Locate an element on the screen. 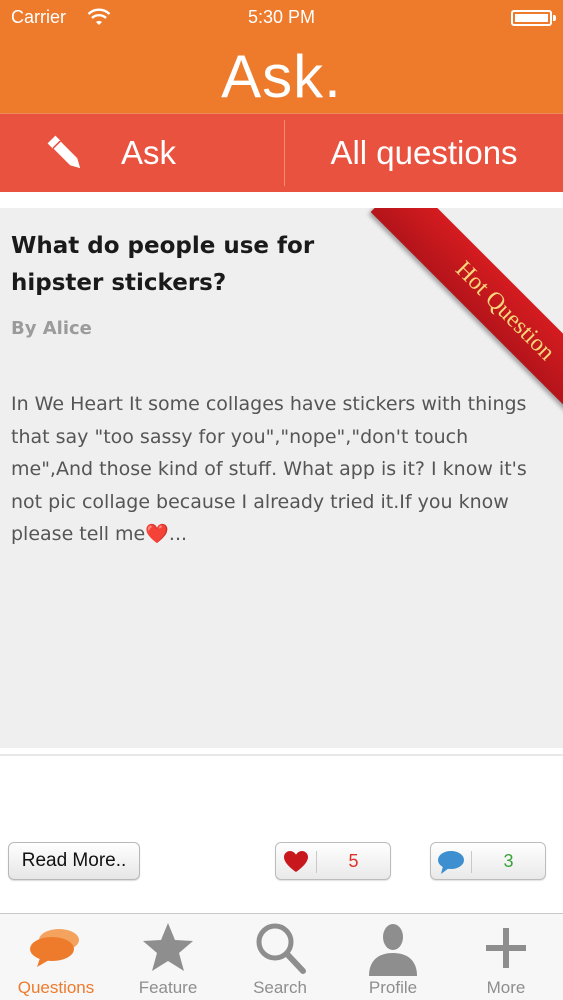 The width and height of the screenshot is (563, 1000). tab-questions-label: Questions is located at coordinates (56, 987).